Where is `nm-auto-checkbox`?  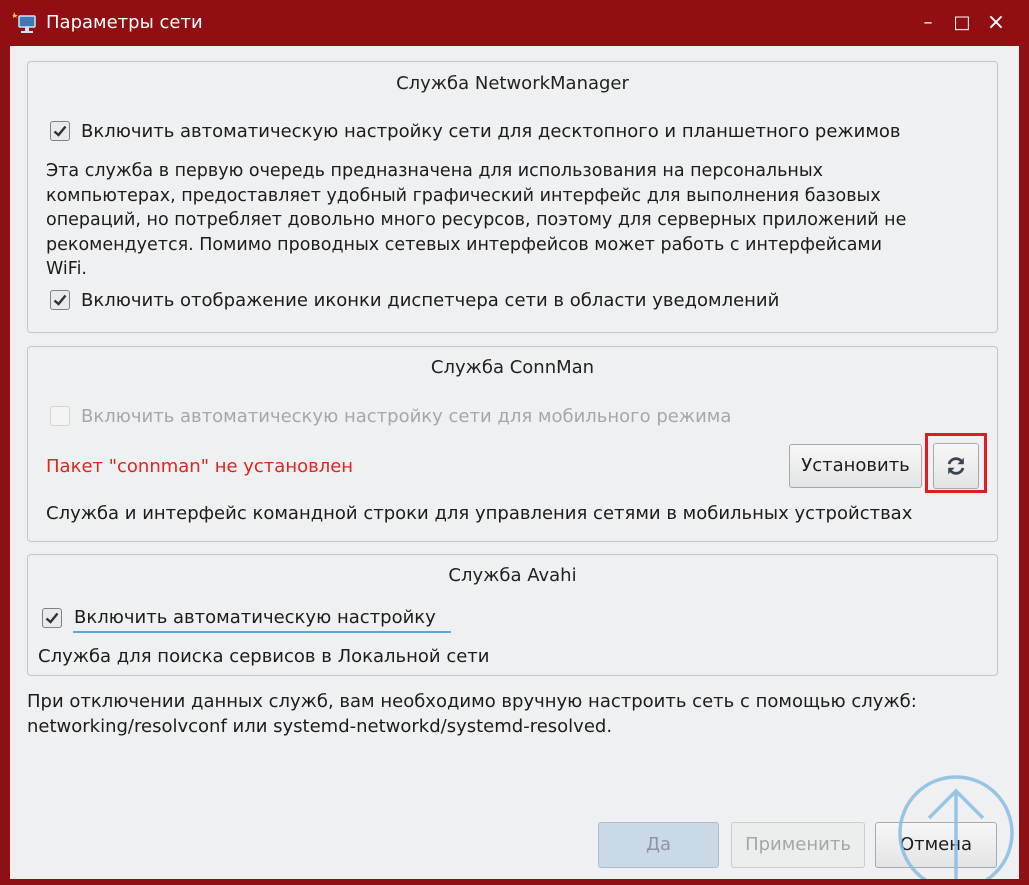 nm-auto-checkbox is located at coordinates (60, 131).